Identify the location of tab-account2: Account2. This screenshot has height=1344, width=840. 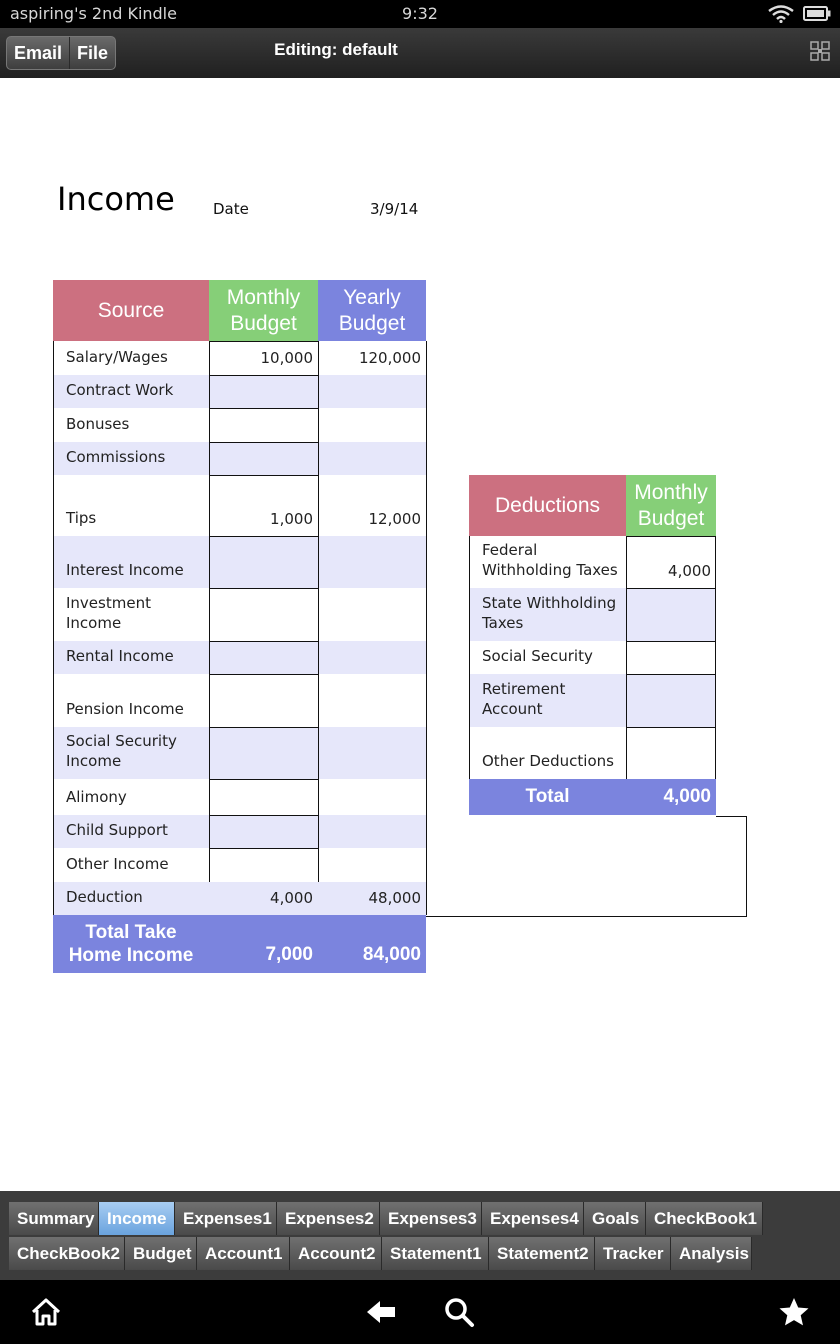
(336, 1253).